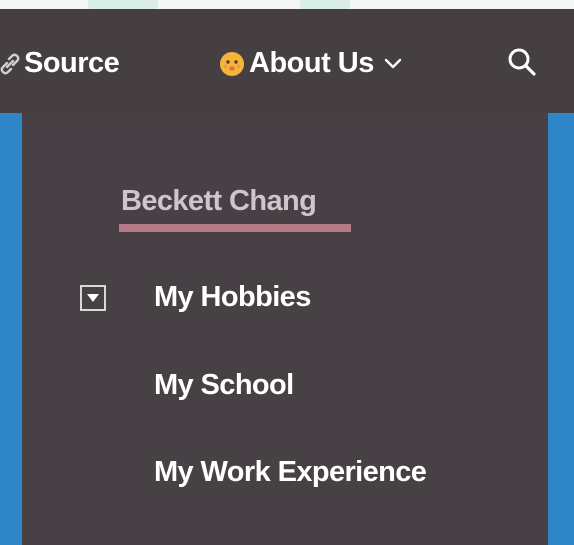 The height and width of the screenshot is (545, 574). I want to click on search-icon, so click(522, 62).